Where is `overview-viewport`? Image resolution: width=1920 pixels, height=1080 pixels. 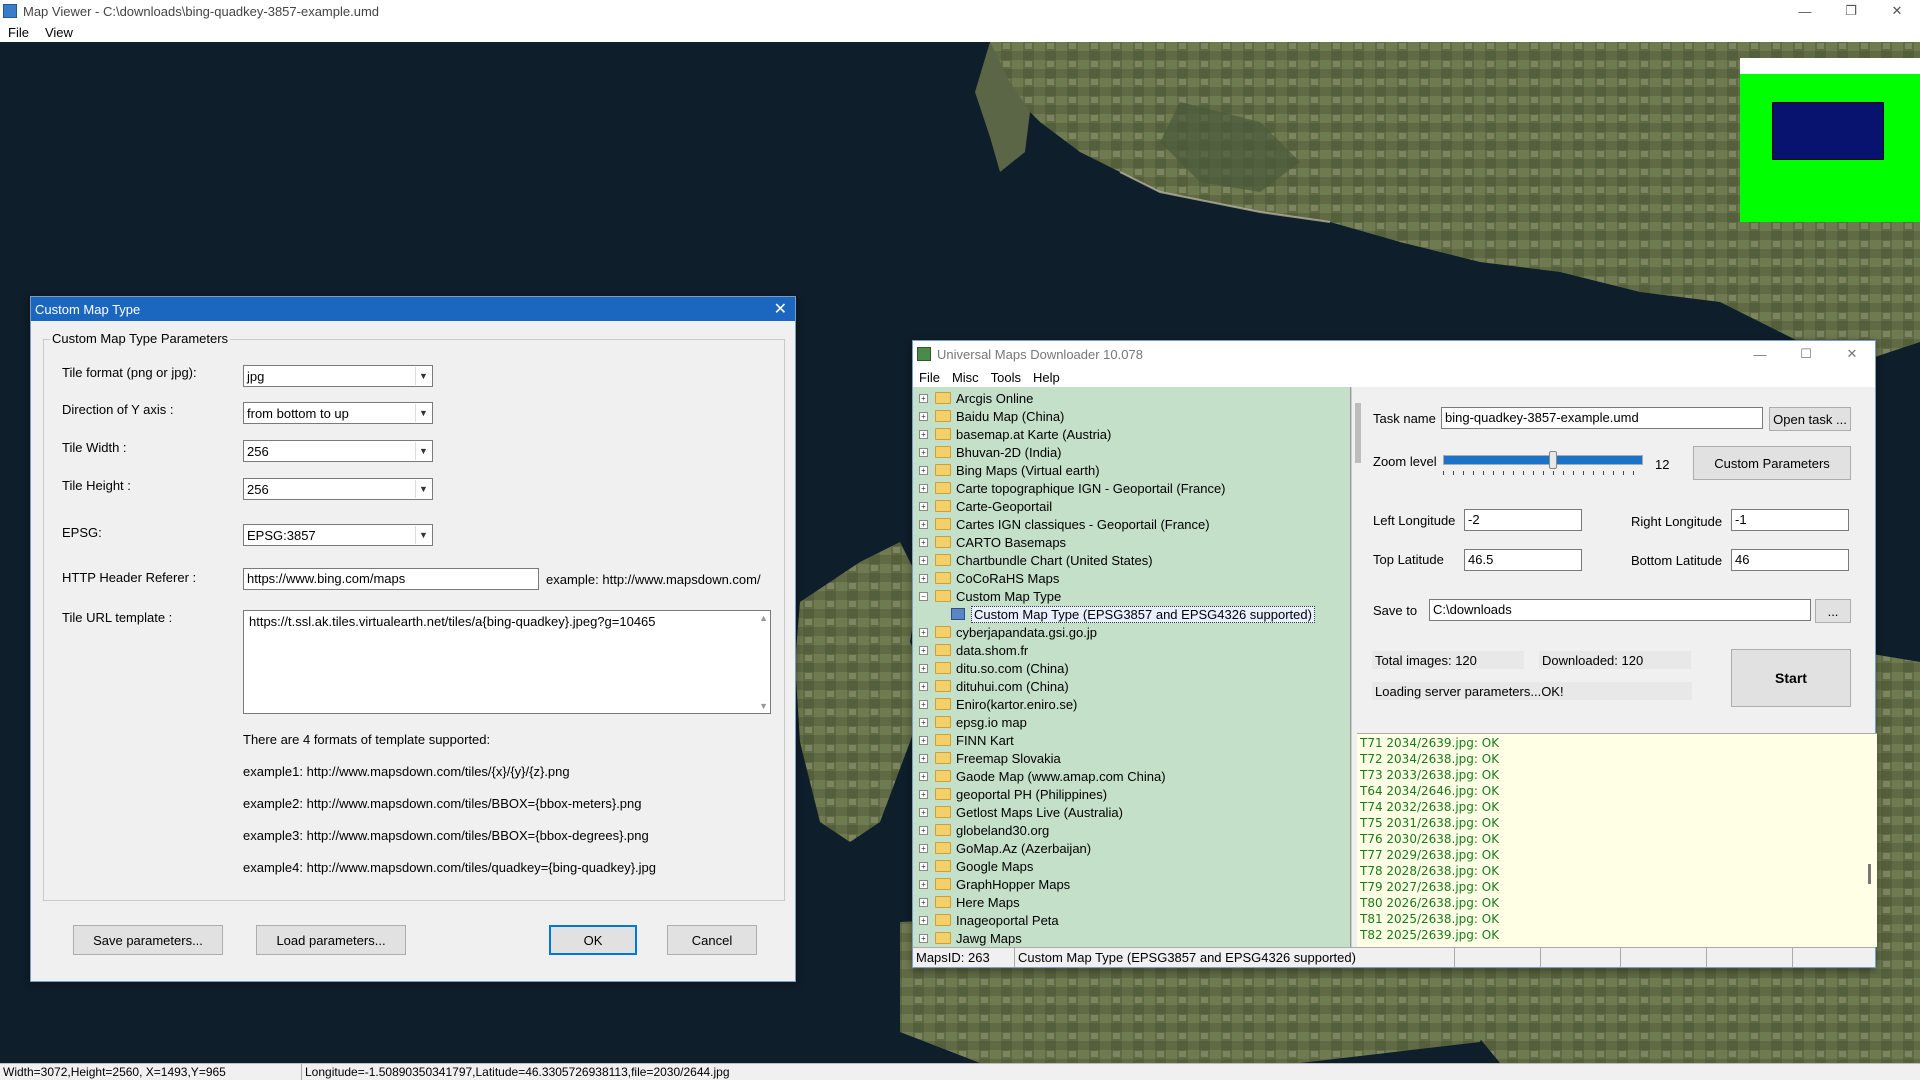 overview-viewport is located at coordinates (1828, 131).